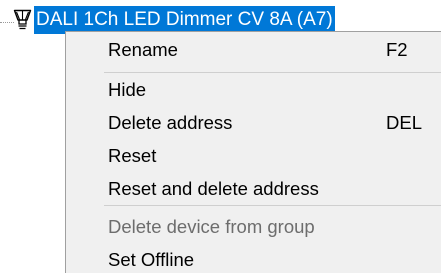  Describe the element at coordinates (184, 20) in the screenshot. I see `device-node-label: DALI 1Ch LED Dimmer CV 8A (A7)` at that location.